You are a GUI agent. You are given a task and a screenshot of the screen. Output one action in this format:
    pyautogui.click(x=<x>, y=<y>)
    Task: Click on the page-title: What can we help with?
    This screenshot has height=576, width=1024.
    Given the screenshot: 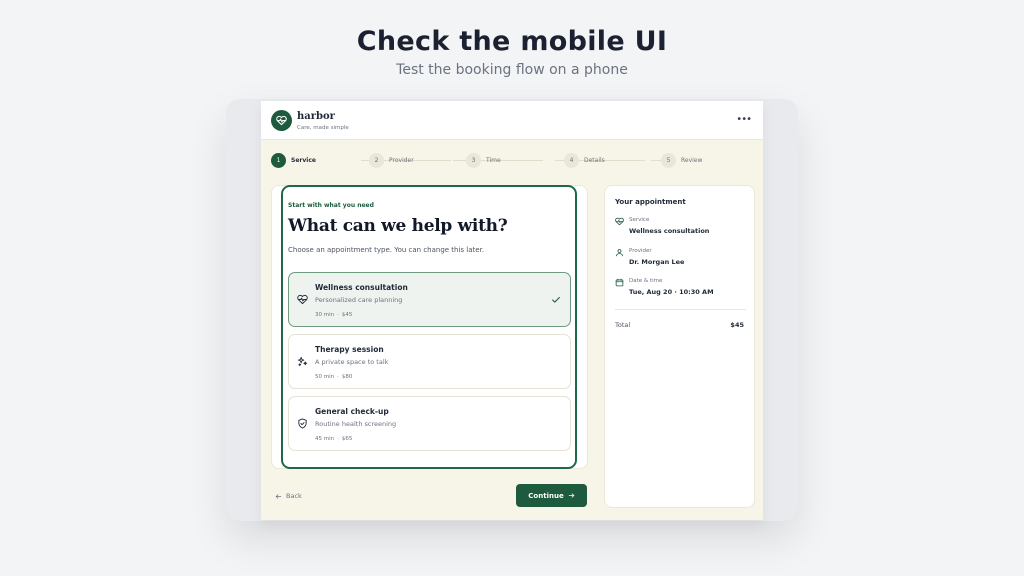 What is the action you would take?
    pyautogui.click(x=398, y=226)
    